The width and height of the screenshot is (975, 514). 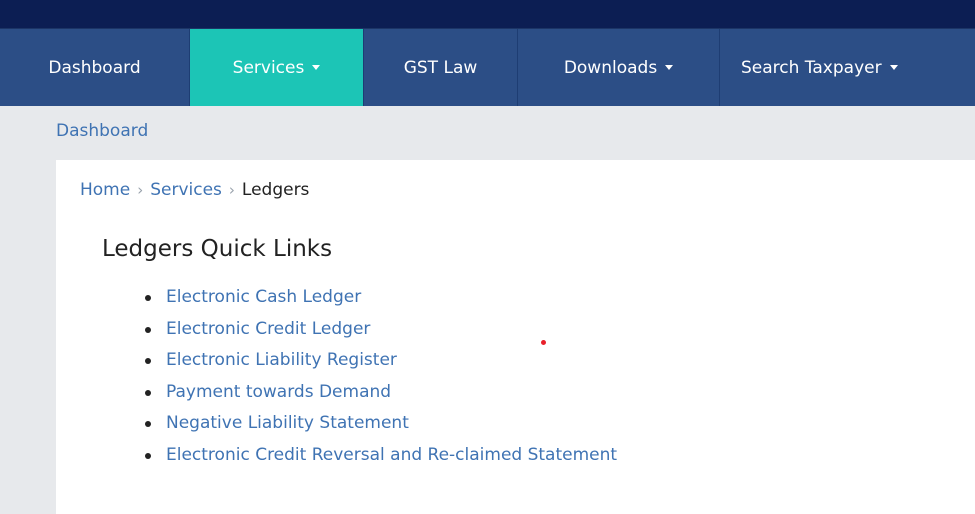 I want to click on nav-downloads-label: Downloads, so click(x=610, y=67).